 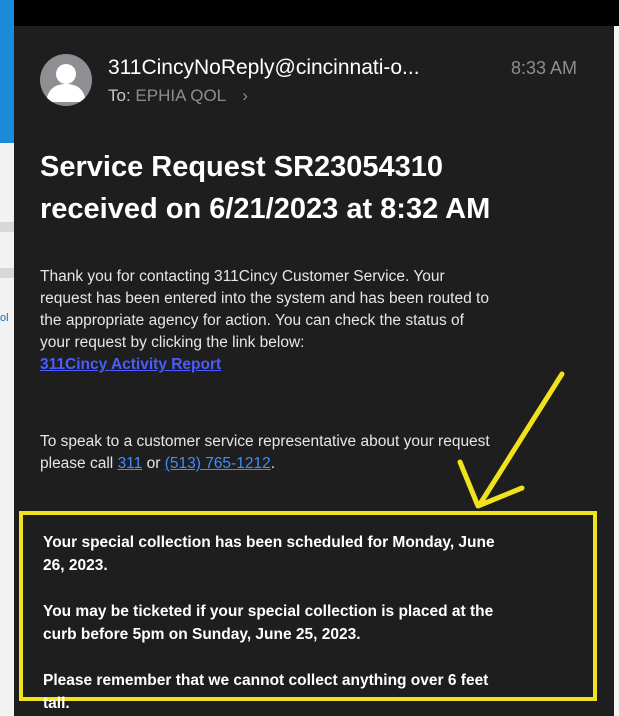 What do you see at coordinates (130, 463) in the screenshot?
I see `phone-311-link: 311` at bounding box center [130, 463].